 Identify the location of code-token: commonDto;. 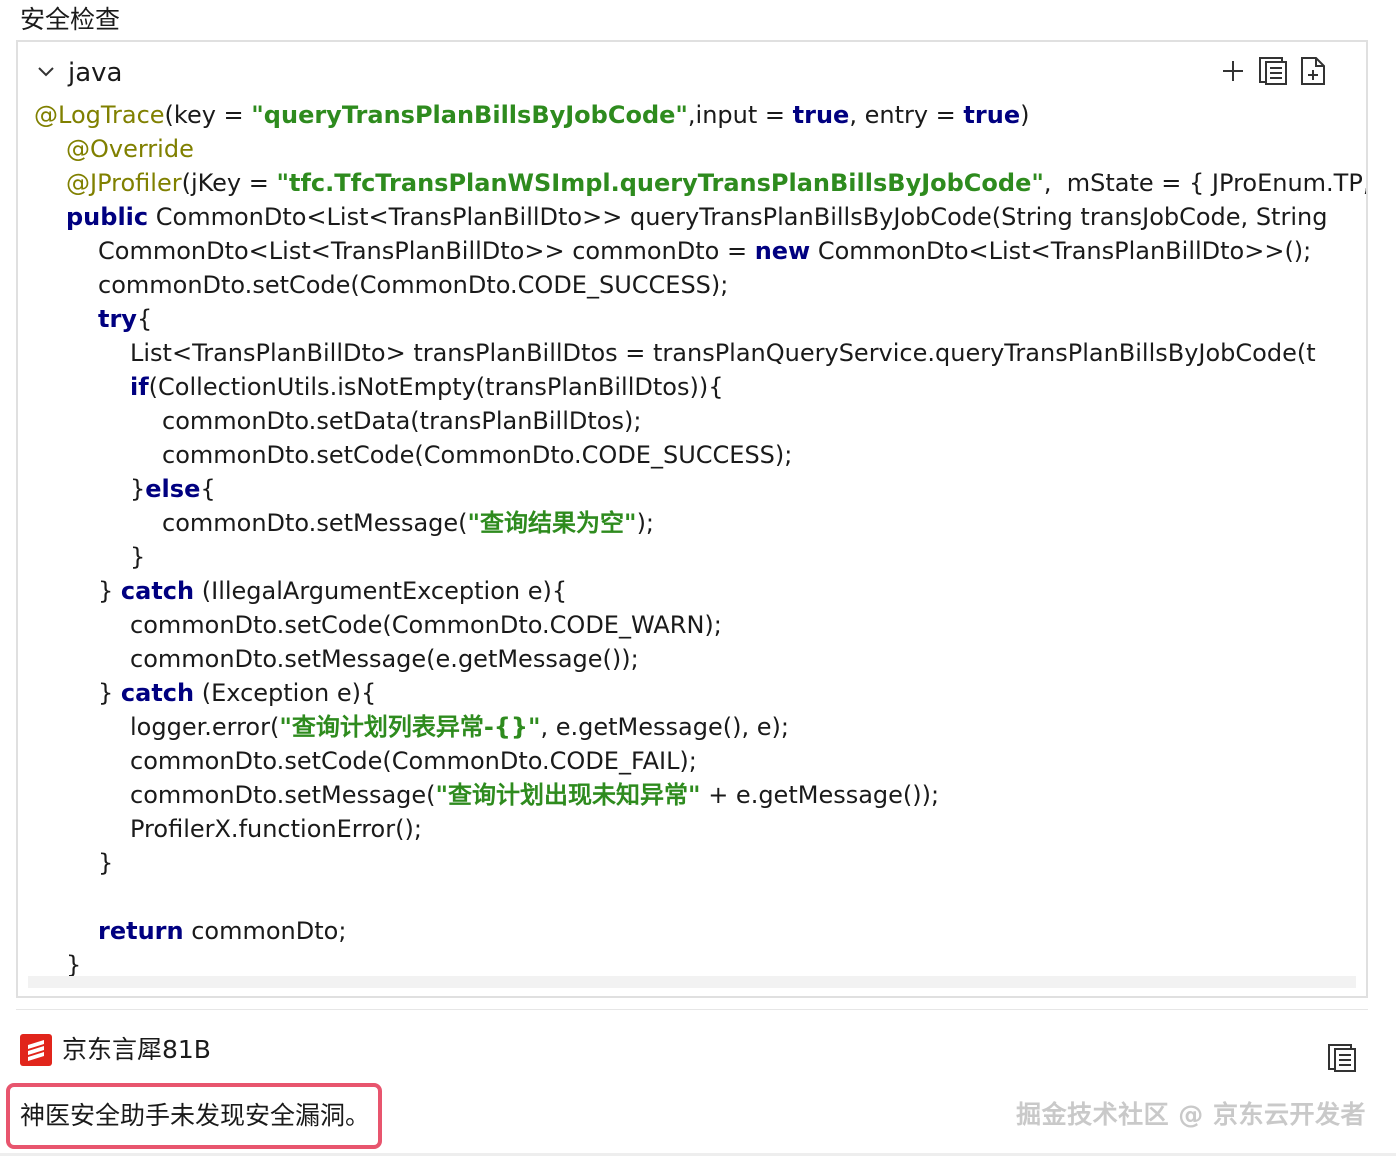
(265, 931).